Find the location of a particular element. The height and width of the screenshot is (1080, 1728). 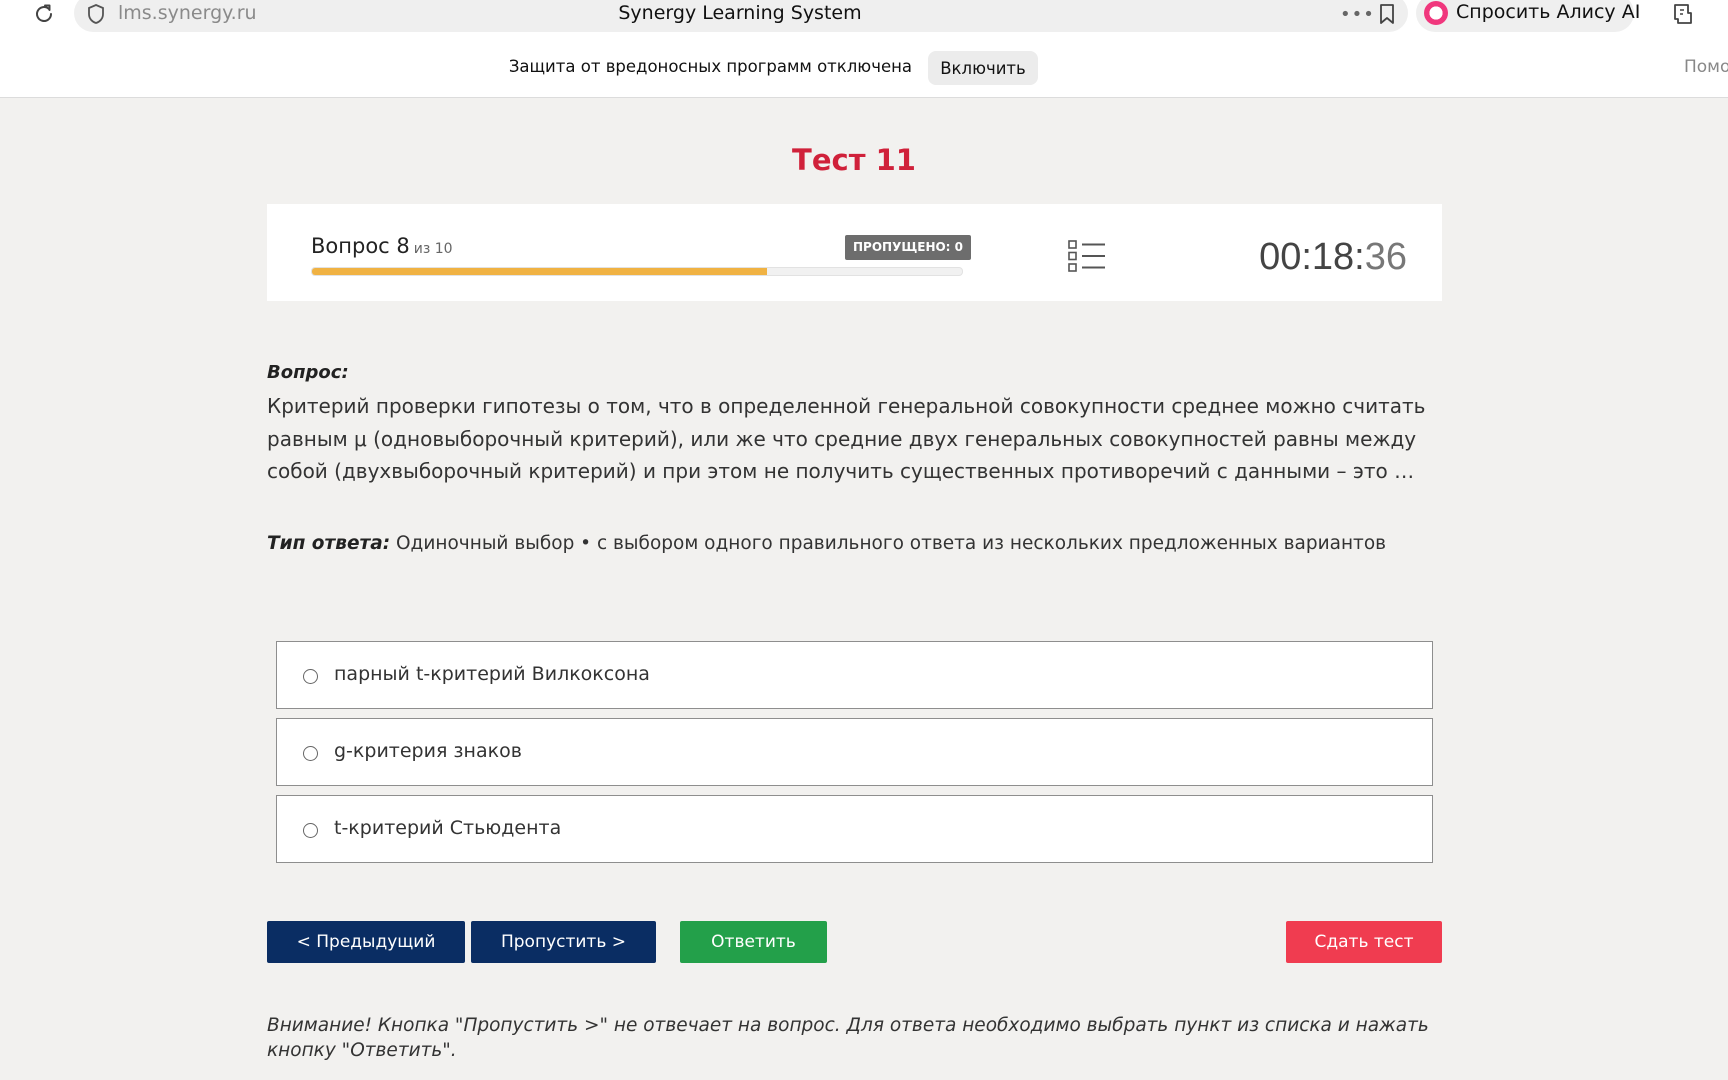

timer-main: 00:18: is located at coordinates (1312, 257).